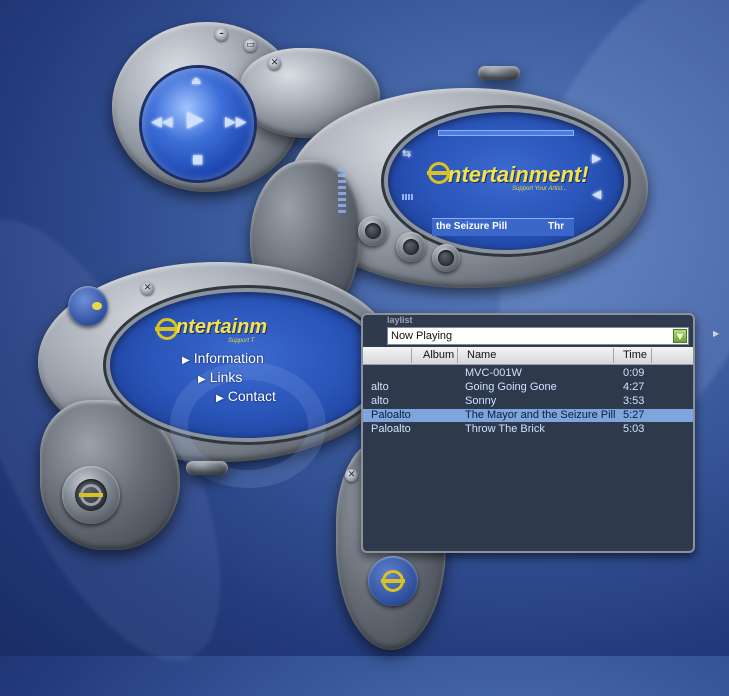 Image resolution: width=729 pixels, height=696 pixels. What do you see at coordinates (556, 226) in the screenshot?
I see `song-ticker-tail: Thr` at bounding box center [556, 226].